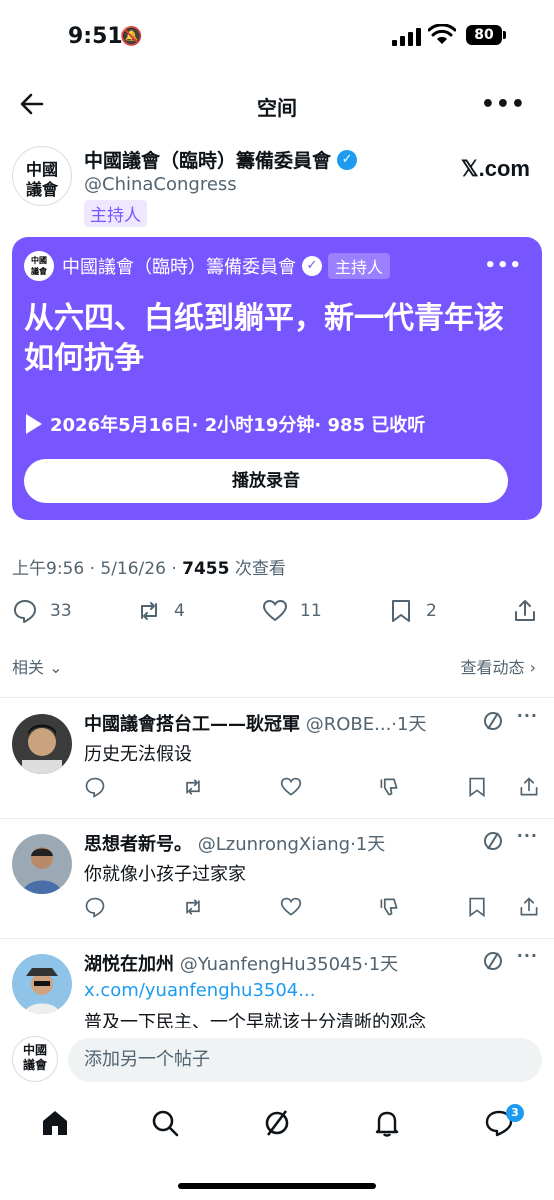  What do you see at coordinates (311, 840) in the screenshot?
I see `reply-header: 思想者新号。 @LzunrongXiang·1天 ···` at bounding box center [311, 840].